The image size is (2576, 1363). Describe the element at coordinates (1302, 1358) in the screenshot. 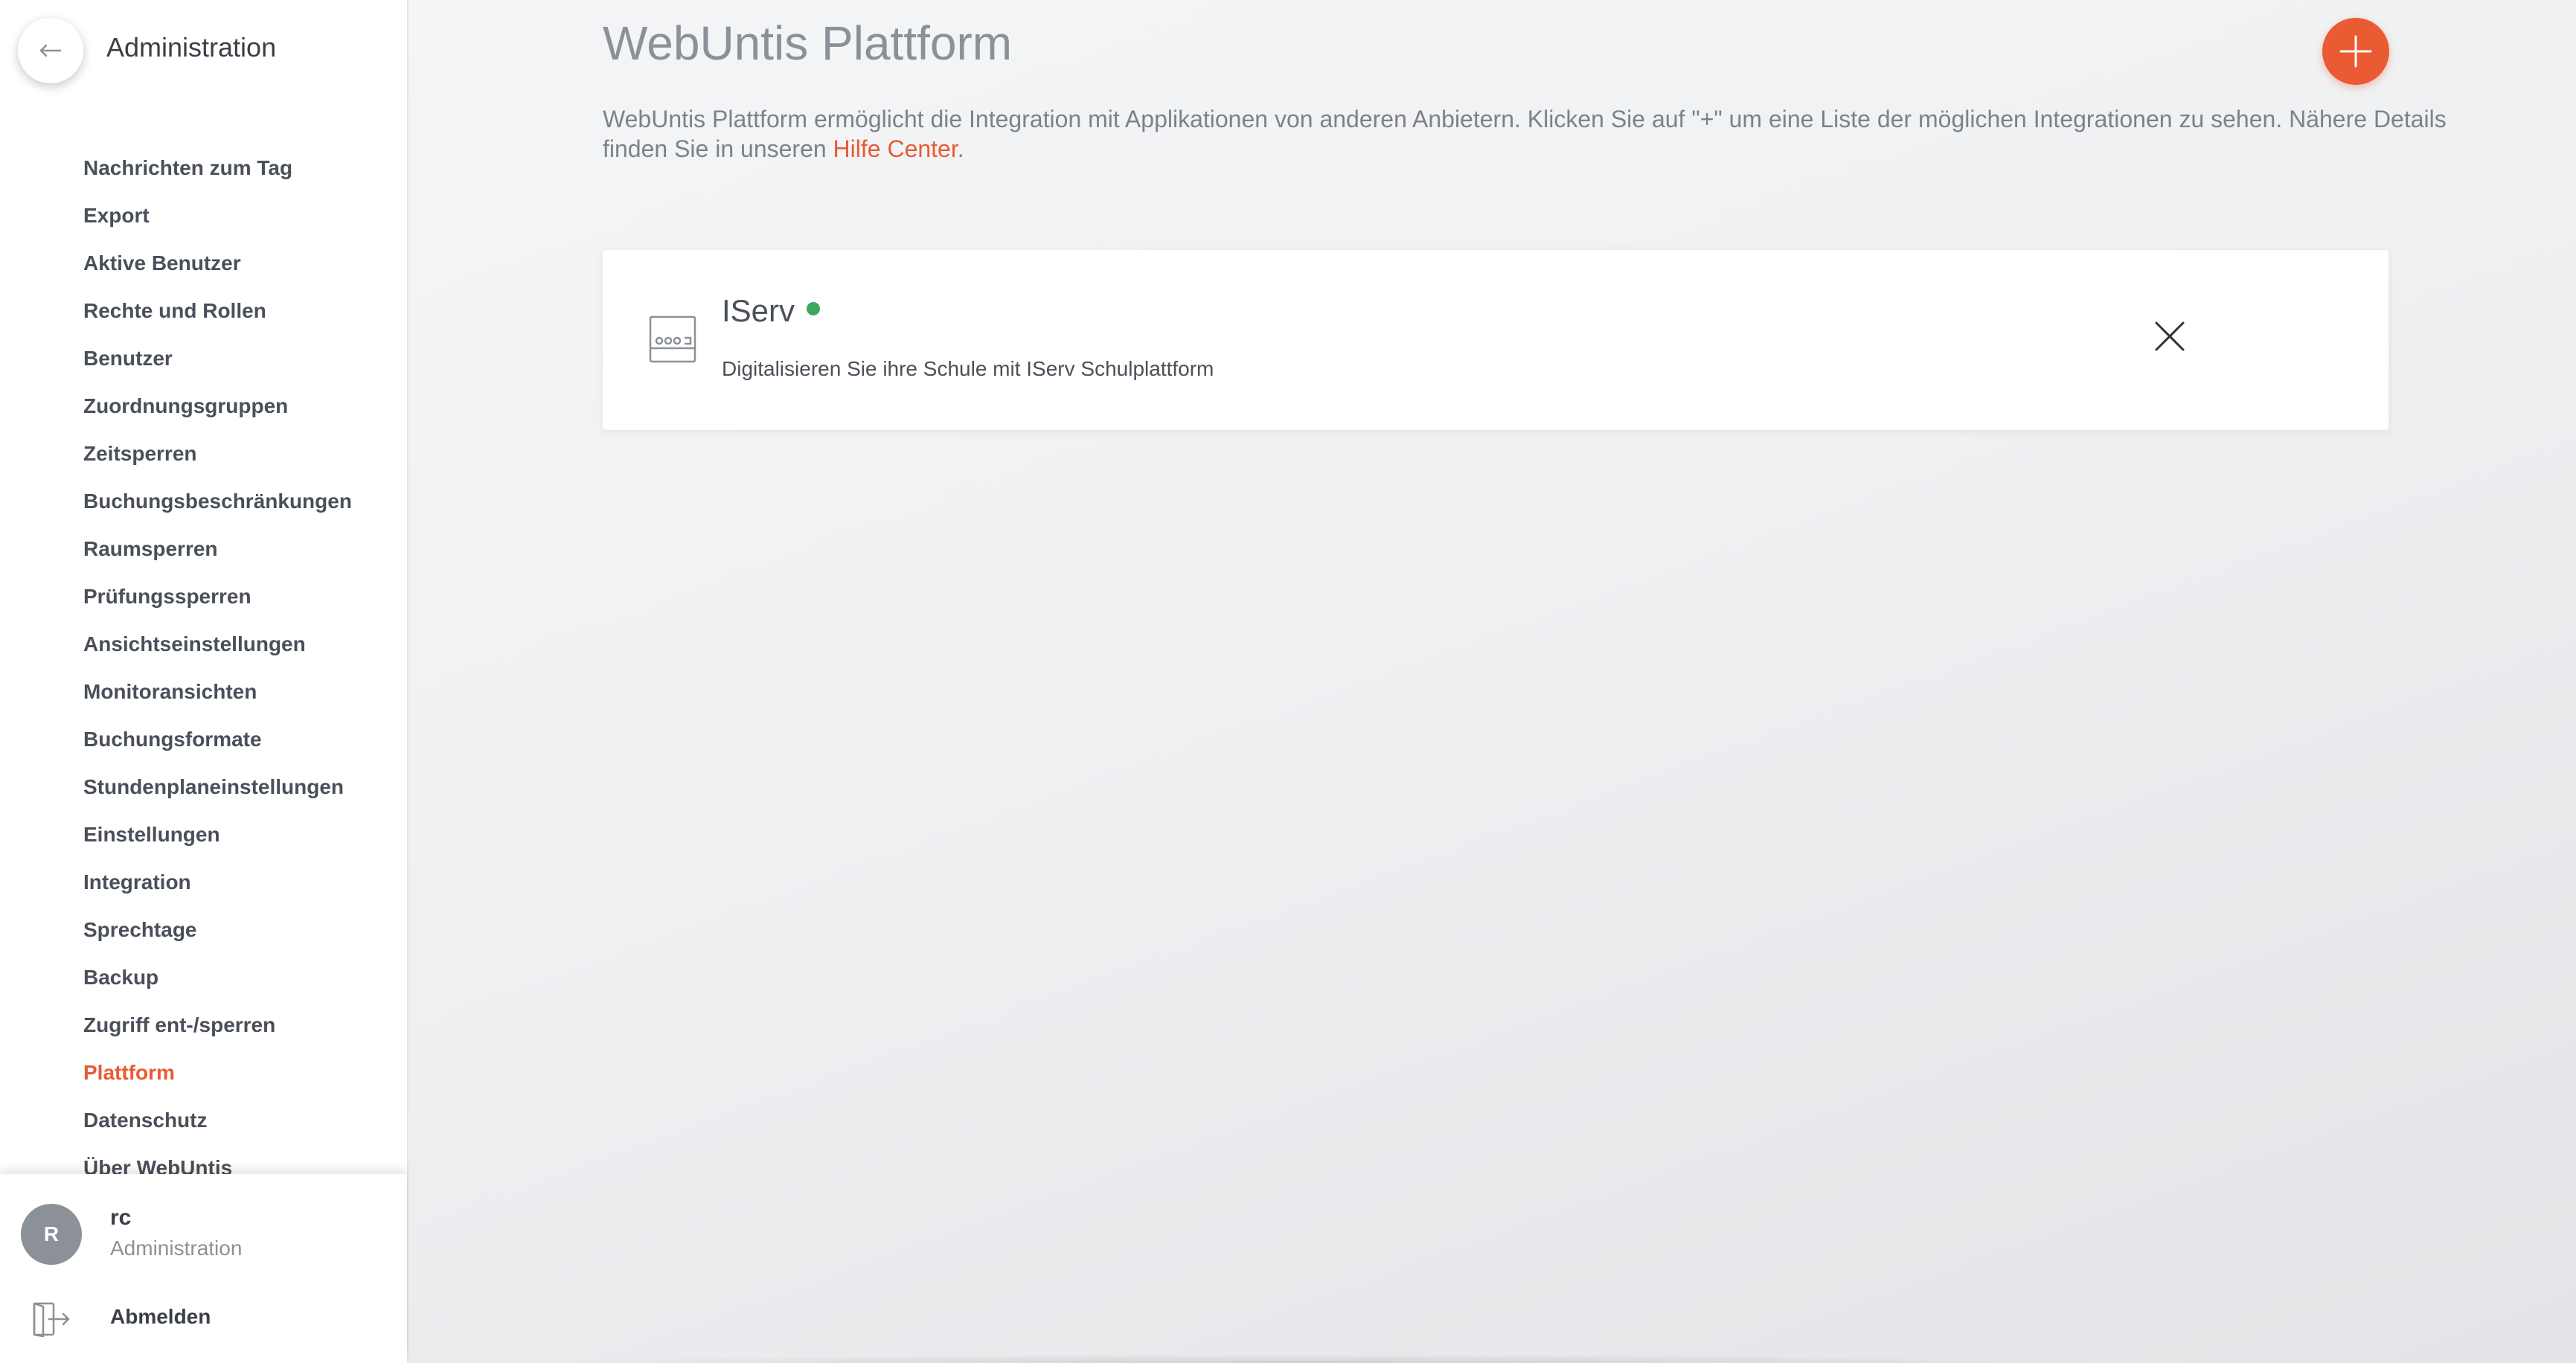

I see `bottom-shadow` at that location.